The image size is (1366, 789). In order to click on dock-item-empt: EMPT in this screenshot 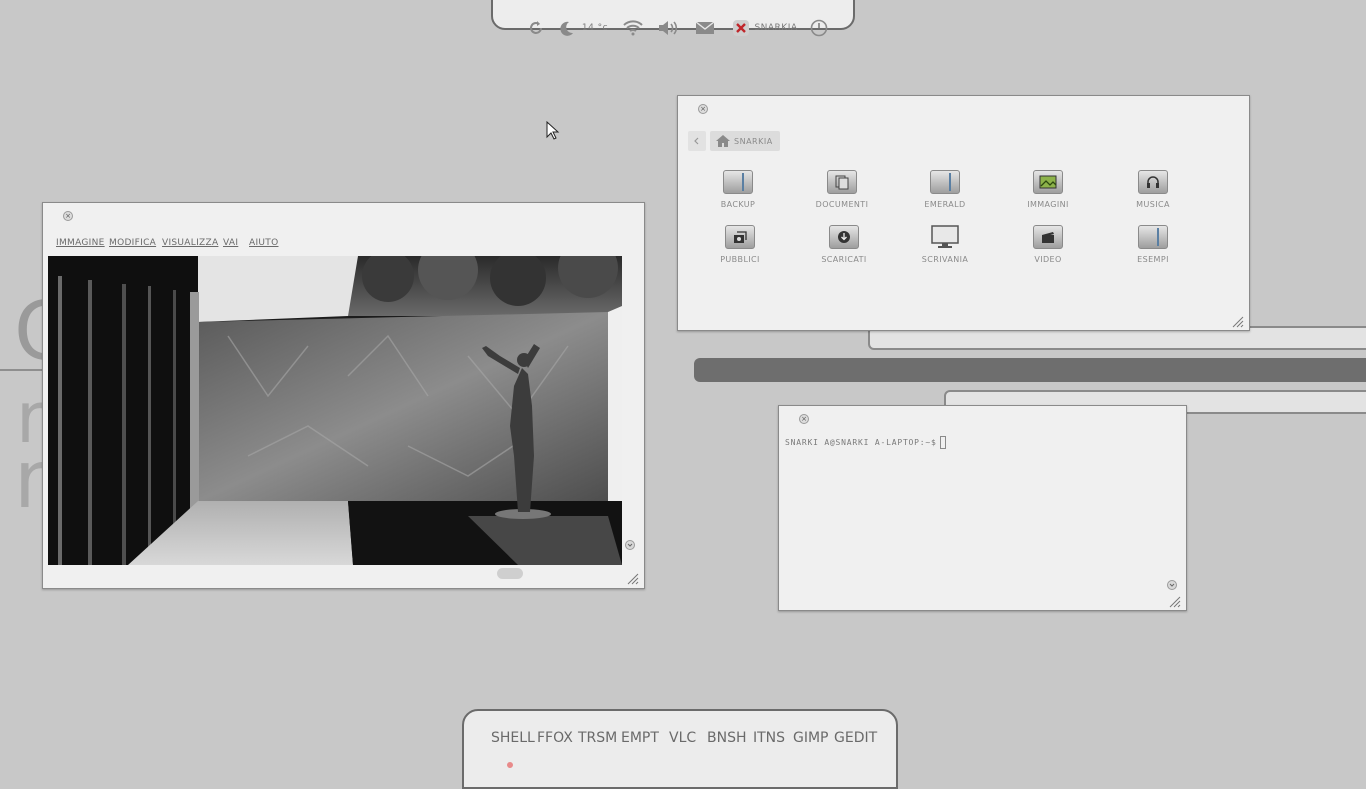, I will do `click(640, 738)`.